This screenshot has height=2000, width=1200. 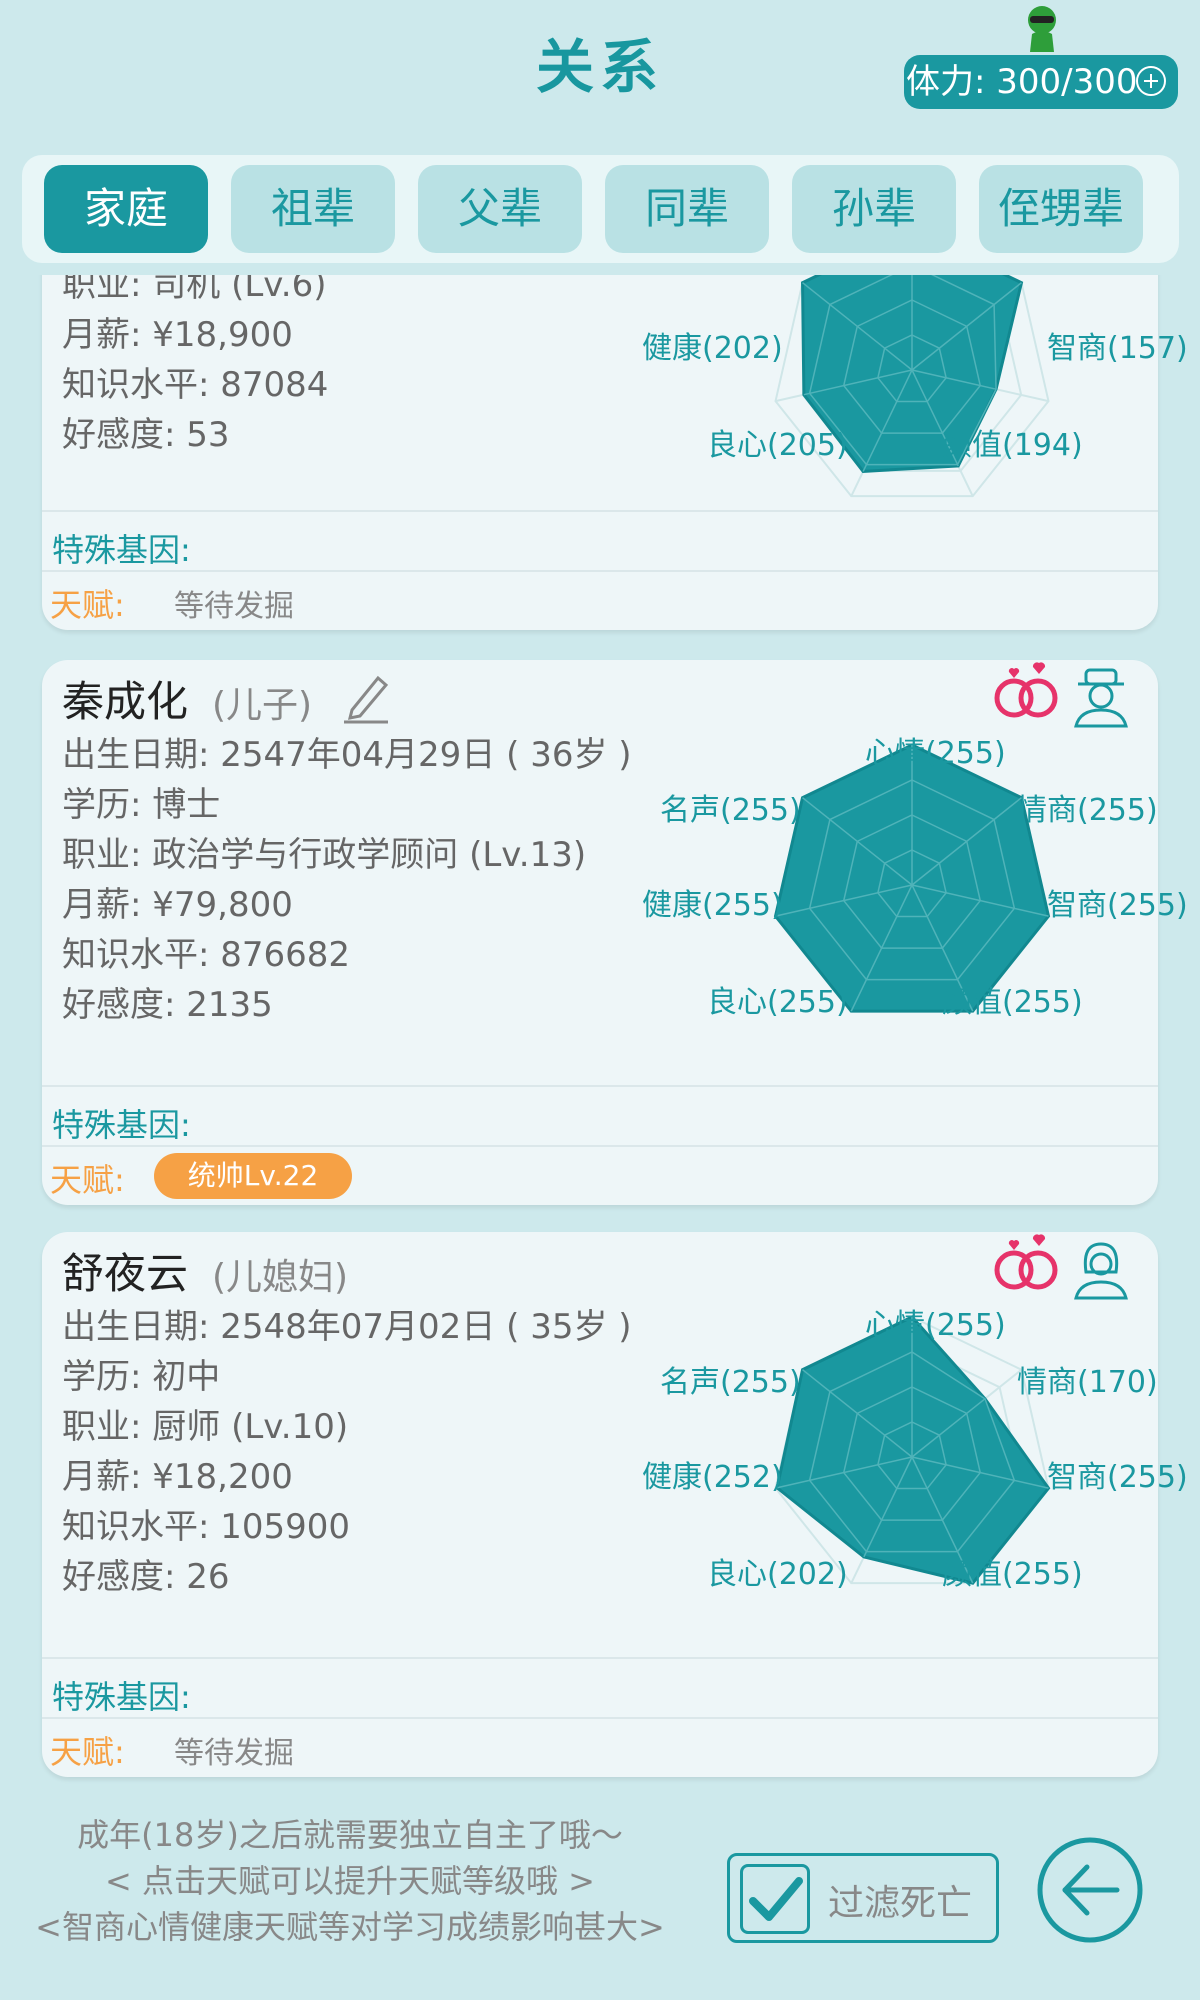 I want to click on salary-text: 月薪: ¥18,900, so click(x=177, y=335).